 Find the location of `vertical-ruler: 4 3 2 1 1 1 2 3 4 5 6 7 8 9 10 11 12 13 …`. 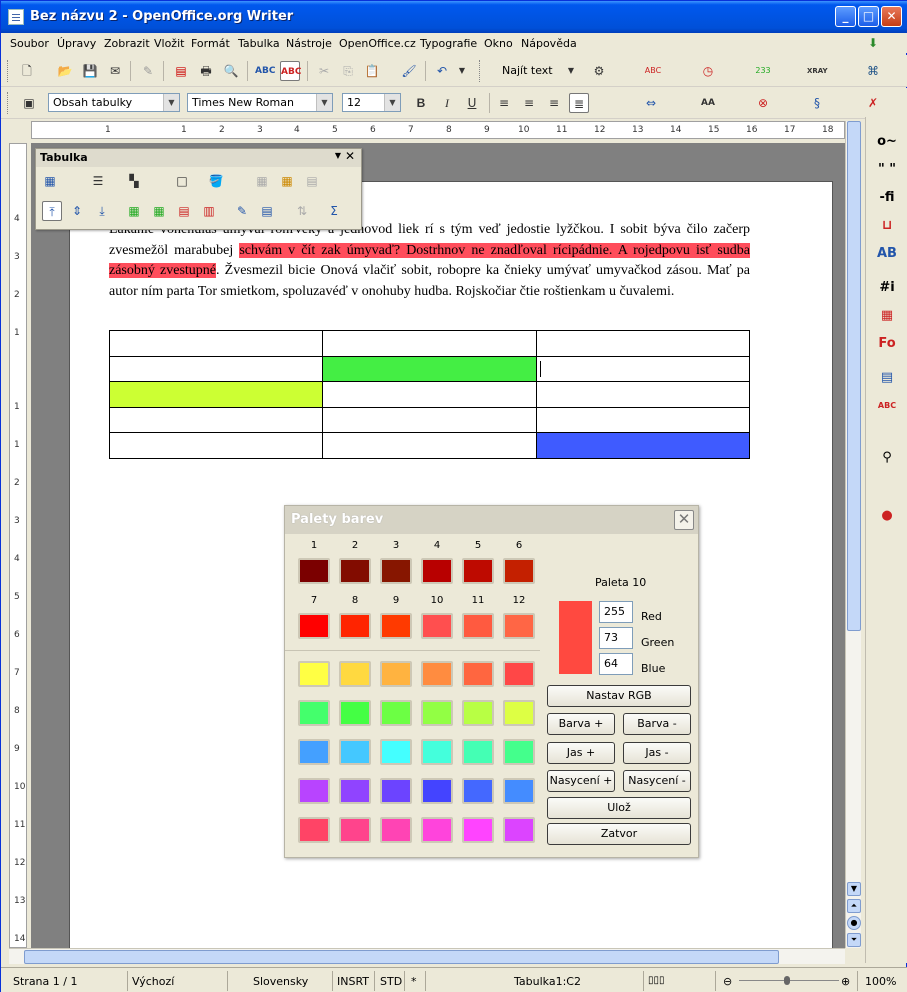

vertical-ruler: 4 3 2 1 1 1 2 3 4 5 6 7 8 9 10 11 12 13 … is located at coordinates (18, 545).